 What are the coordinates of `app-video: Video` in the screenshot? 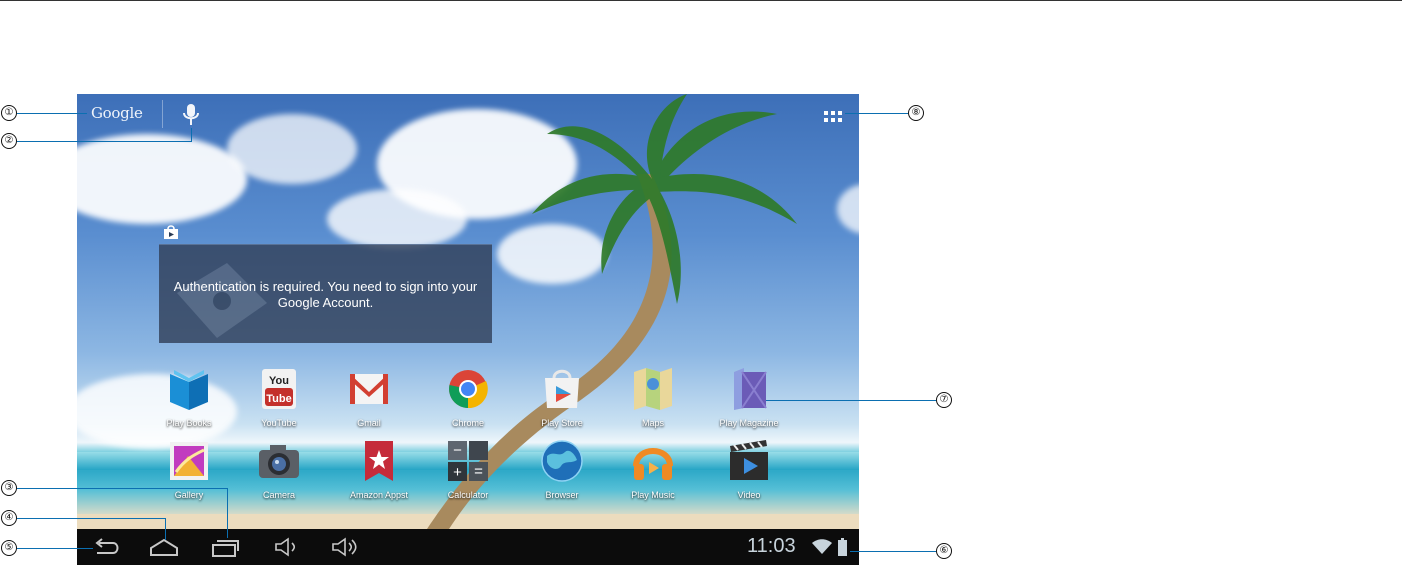 It's located at (749, 469).